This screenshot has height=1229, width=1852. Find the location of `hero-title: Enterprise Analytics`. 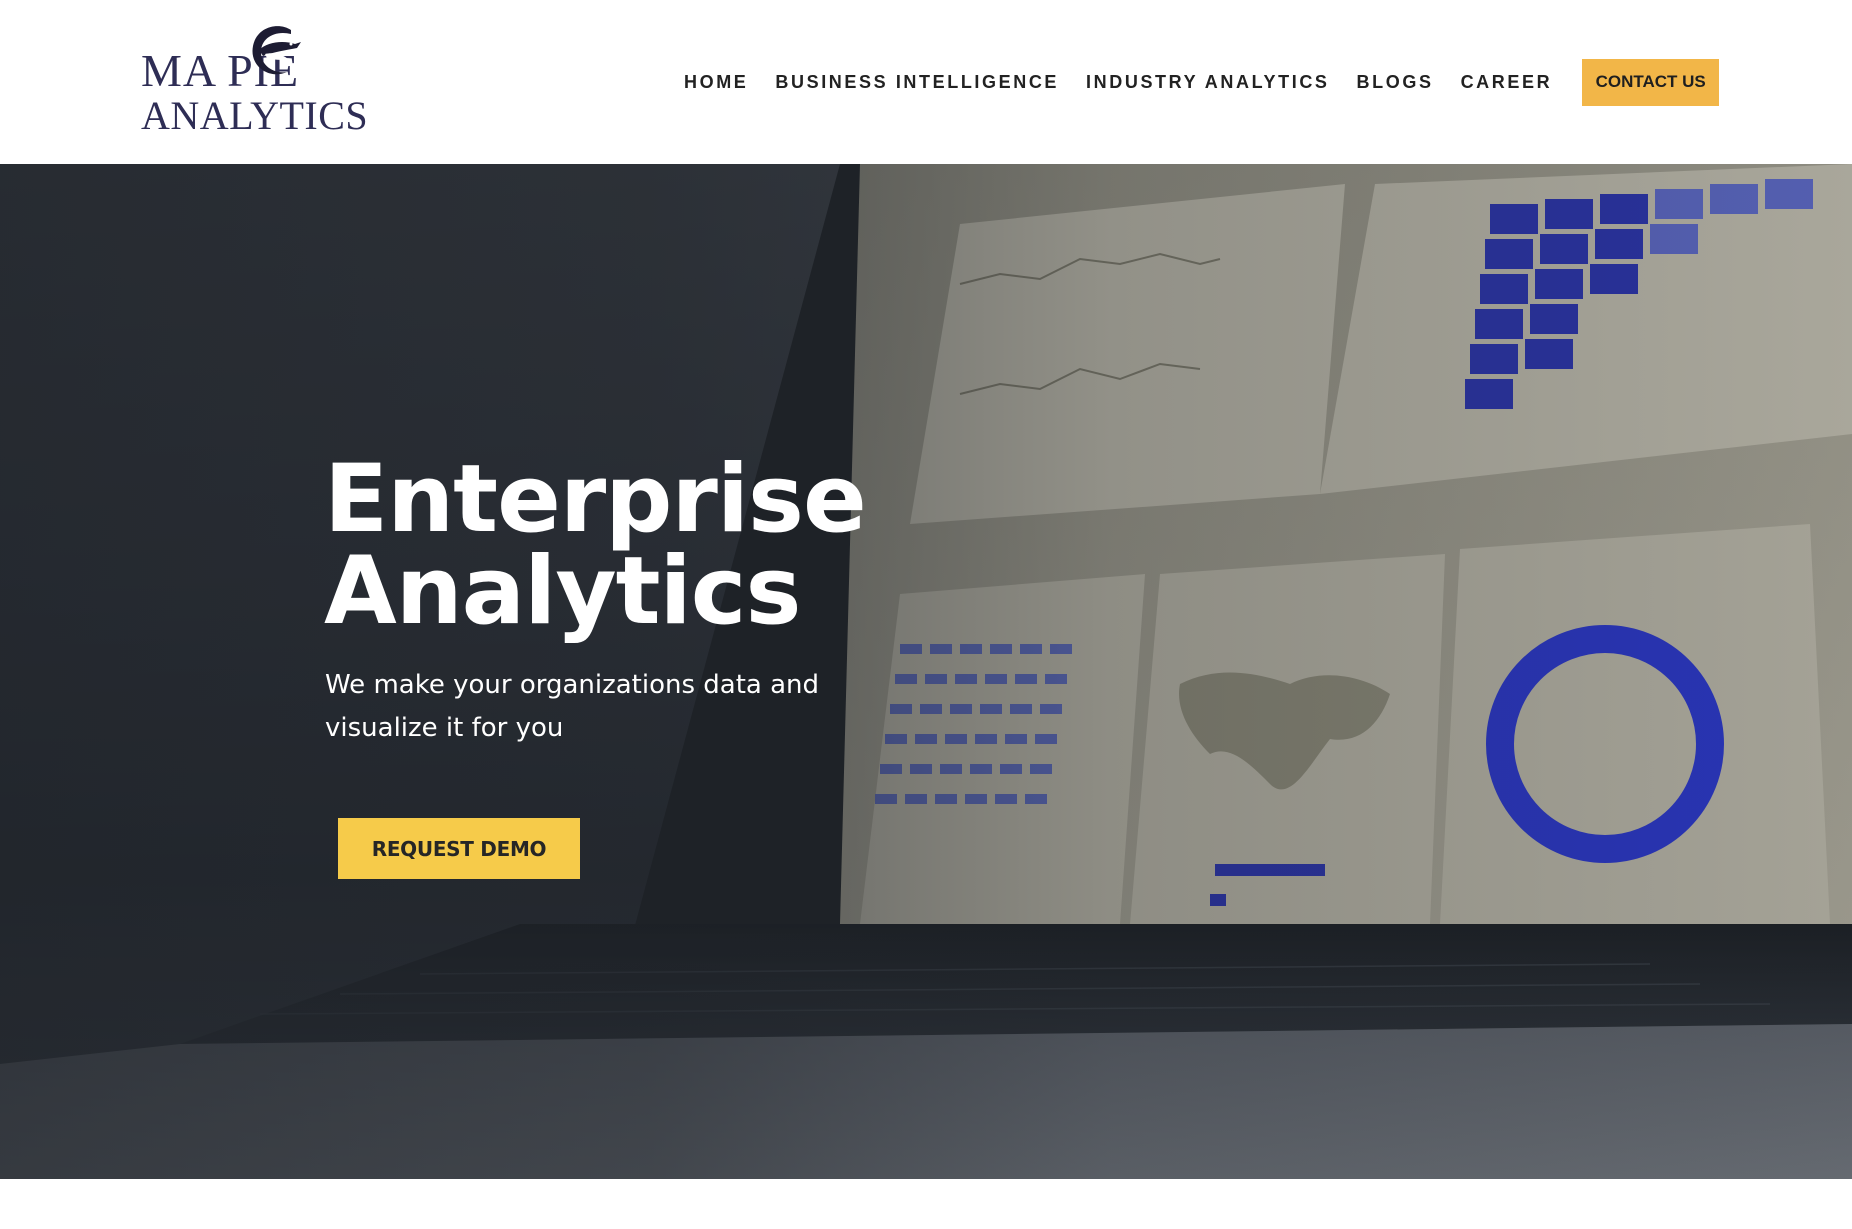

hero-title: Enterprise Analytics is located at coordinates (595, 545).